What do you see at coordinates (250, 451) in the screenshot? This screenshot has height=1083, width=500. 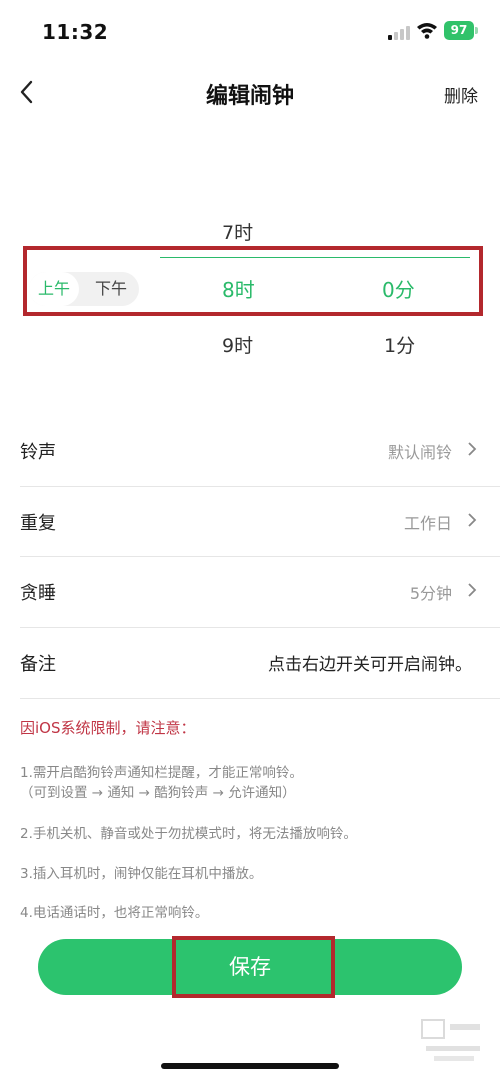 I see `settings-row-ringtone: 铃声 默认闹铃` at bounding box center [250, 451].